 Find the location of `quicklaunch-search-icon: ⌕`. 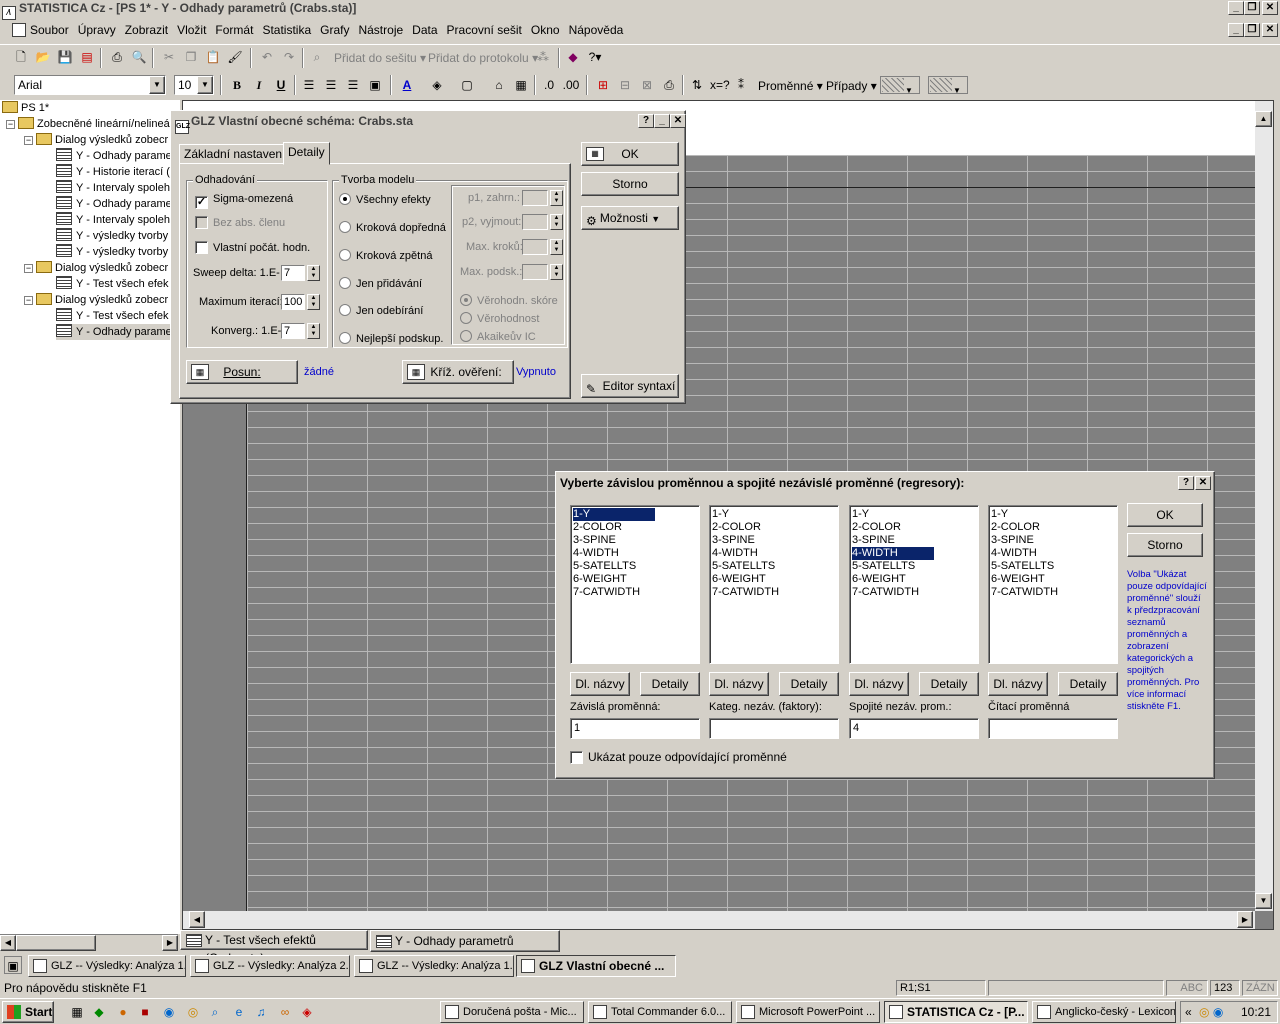

quicklaunch-search-icon: ⌕ is located at coordinates (215, 1012).